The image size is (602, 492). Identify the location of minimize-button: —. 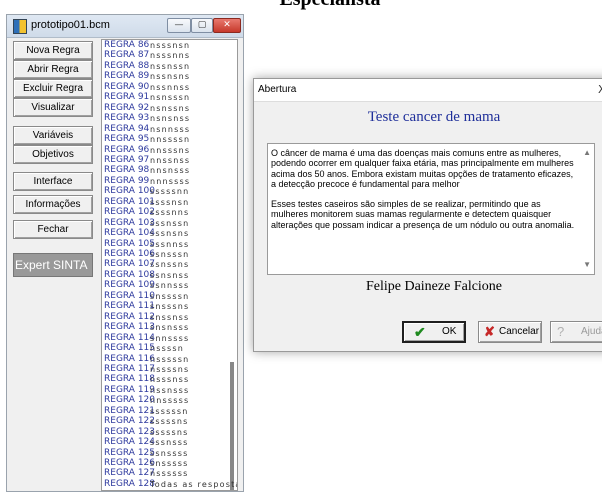
(179, 25).